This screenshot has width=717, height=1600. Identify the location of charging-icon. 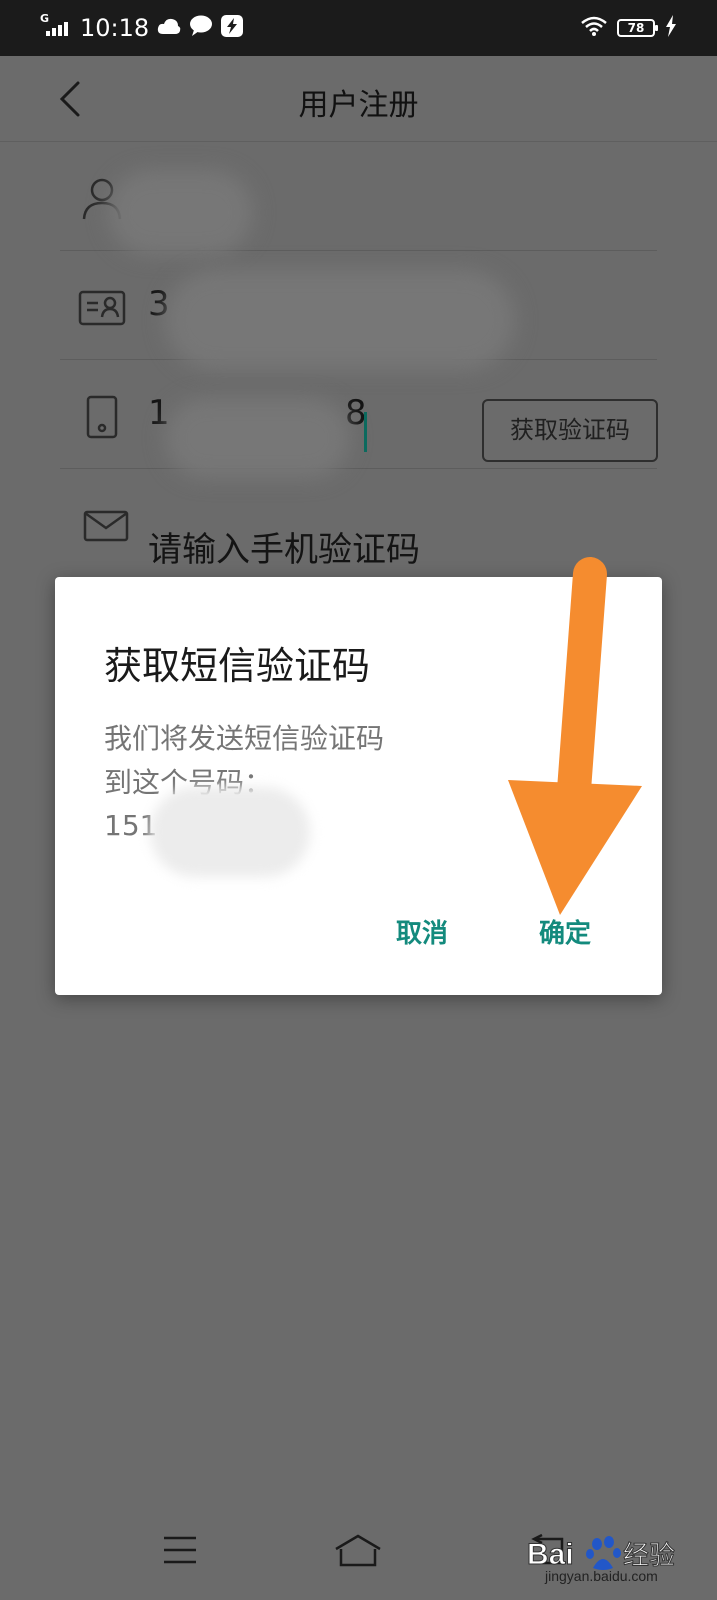
(671, 28).